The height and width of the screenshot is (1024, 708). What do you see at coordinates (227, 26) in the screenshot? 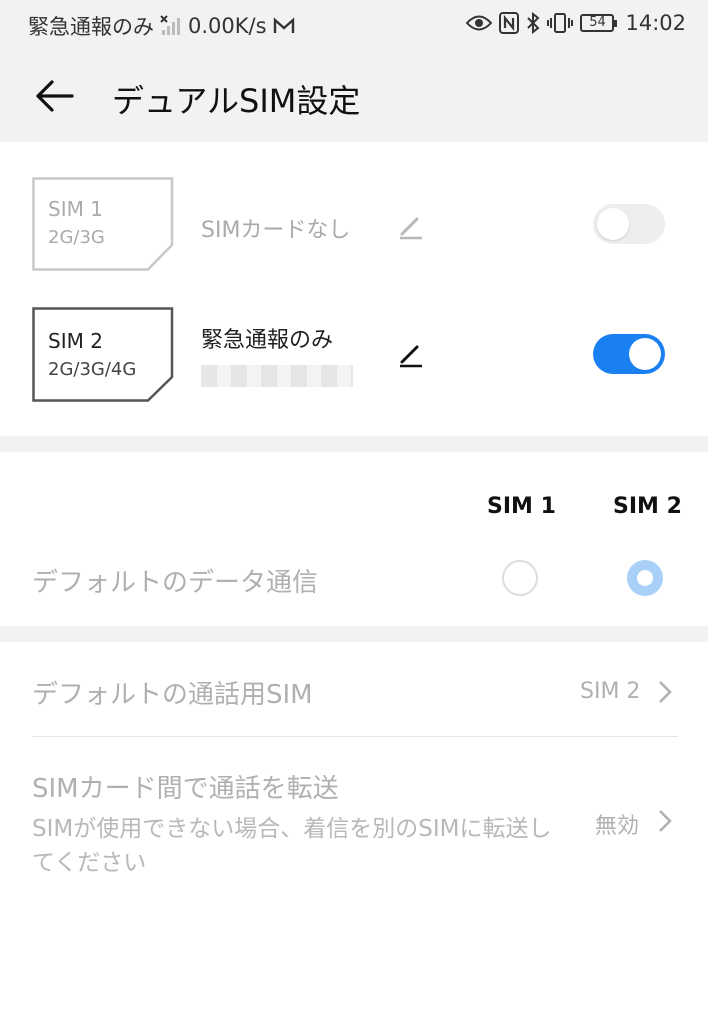
I see `network-speed: 0.00K/s` at bounding box center [227, 26].